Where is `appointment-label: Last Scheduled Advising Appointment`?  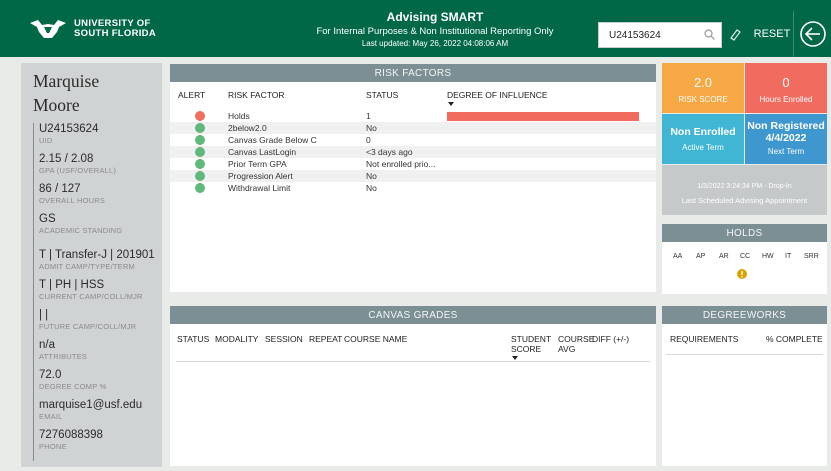
appointment-label: Last Scheduled Advising Appointment is located at coordinates (744, 200).